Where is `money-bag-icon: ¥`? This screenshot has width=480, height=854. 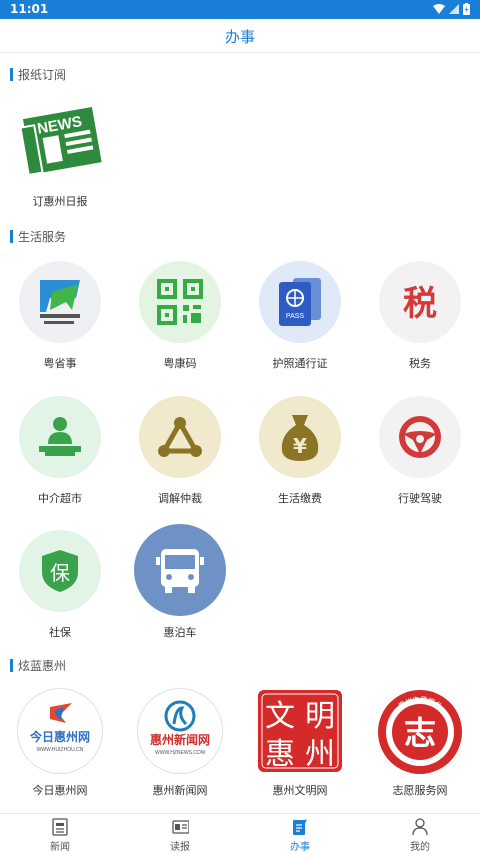
money-bag-icon: ¥ is located at coordinates (300, 437).